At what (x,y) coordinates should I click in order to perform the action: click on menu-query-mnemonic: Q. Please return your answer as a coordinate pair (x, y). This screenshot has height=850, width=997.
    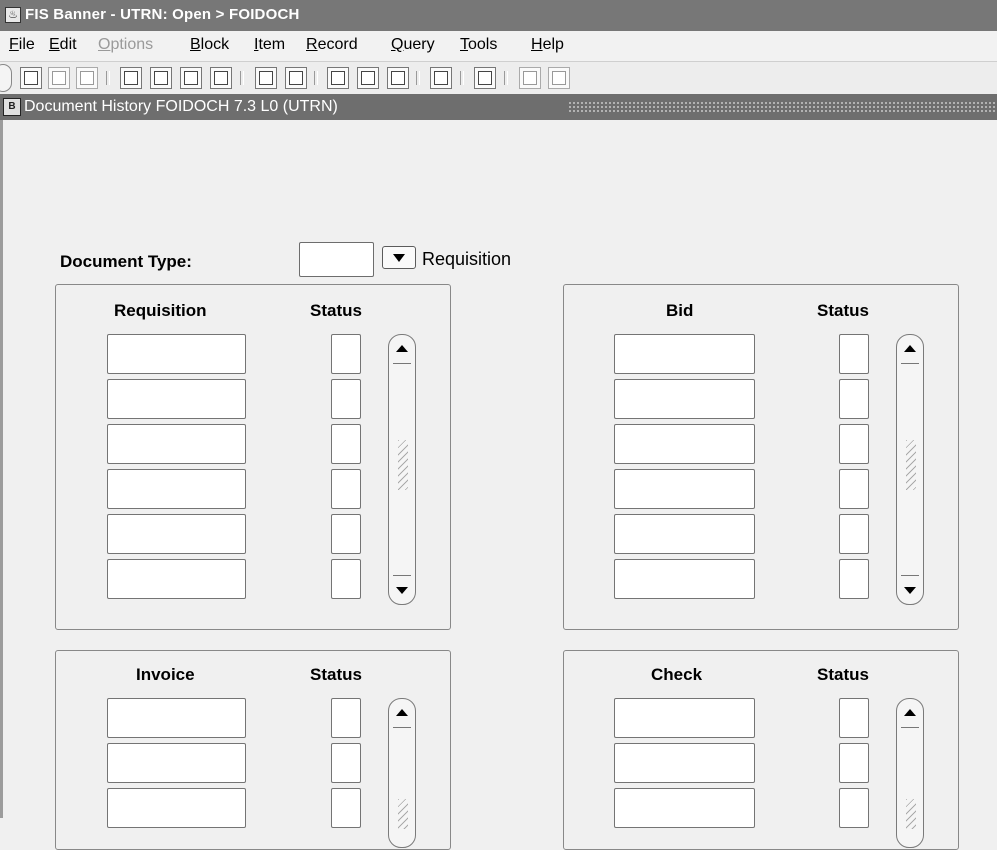
    Looking at the image, I should click on (397, 44).